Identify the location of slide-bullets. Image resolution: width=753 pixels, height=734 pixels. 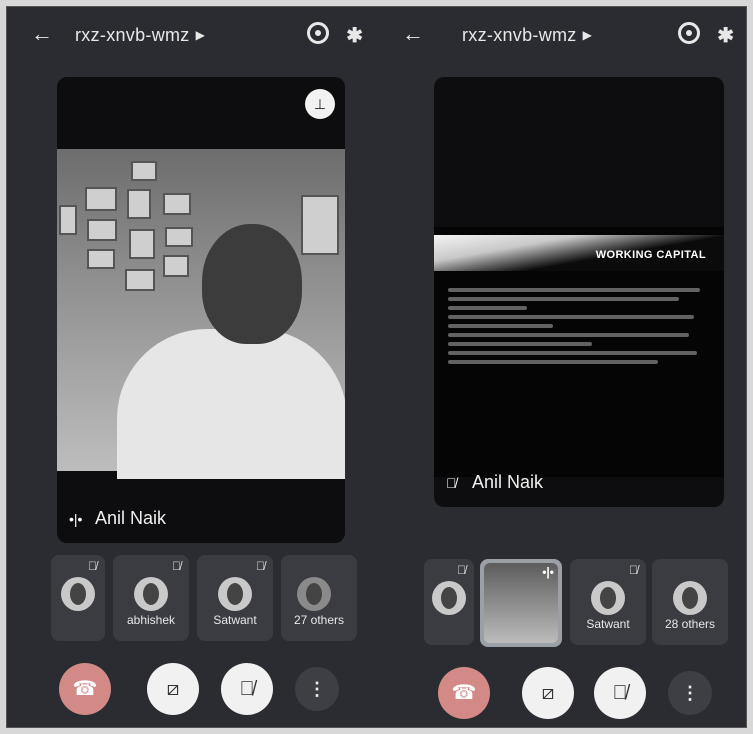
(579, 326).